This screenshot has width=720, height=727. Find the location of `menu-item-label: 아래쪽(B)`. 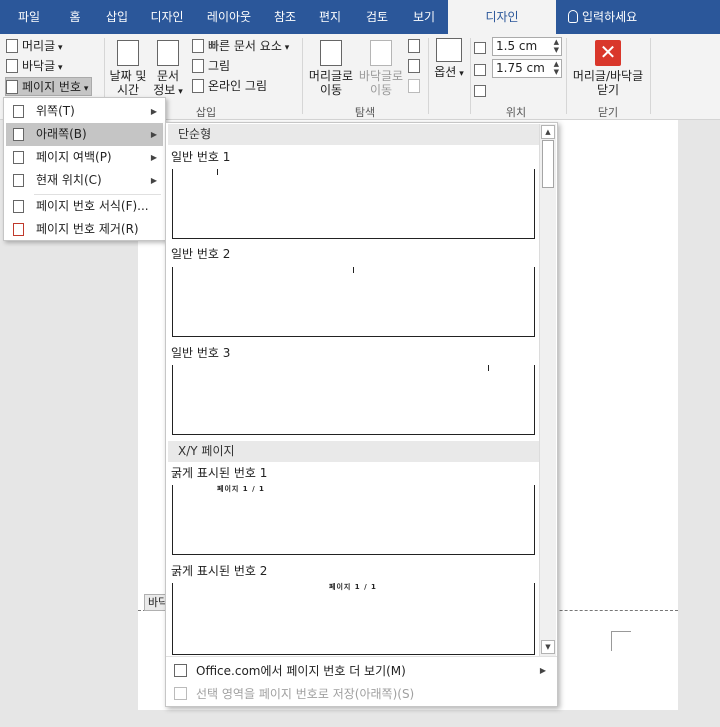

menu-item-label: 아래쪽(B) is located at coordinates (61, 134).